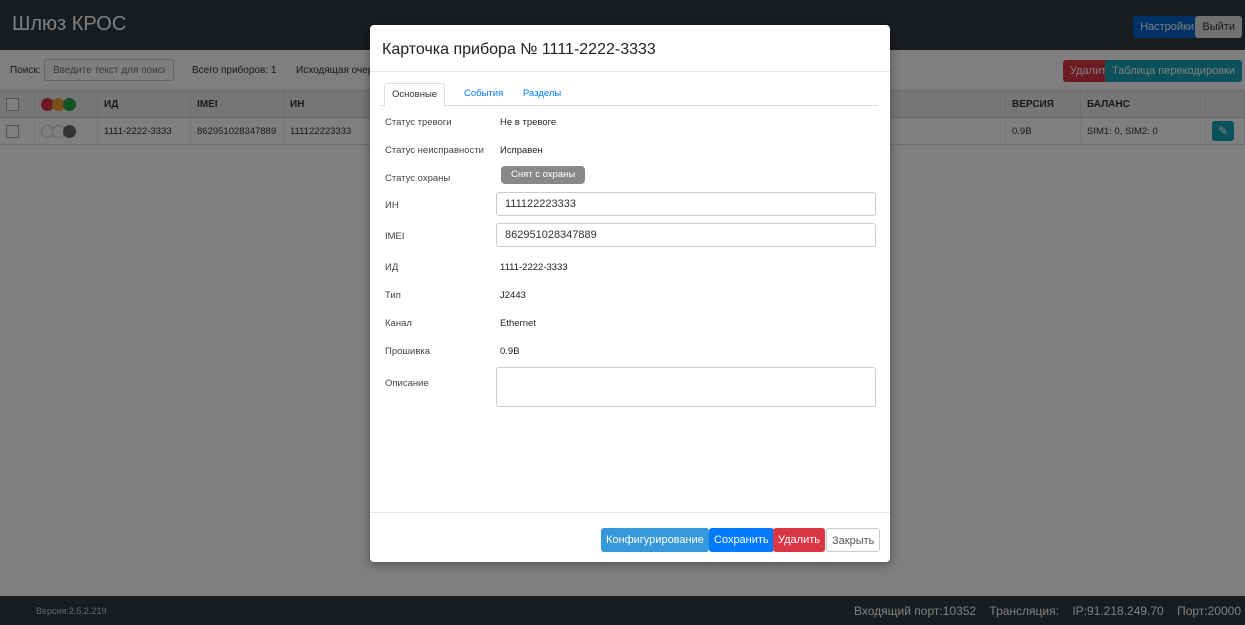  What do you see at coordinates (510, 351) in the screenshot?
I see `firmware-value: 0.9B` at bounding box center [510, 351].